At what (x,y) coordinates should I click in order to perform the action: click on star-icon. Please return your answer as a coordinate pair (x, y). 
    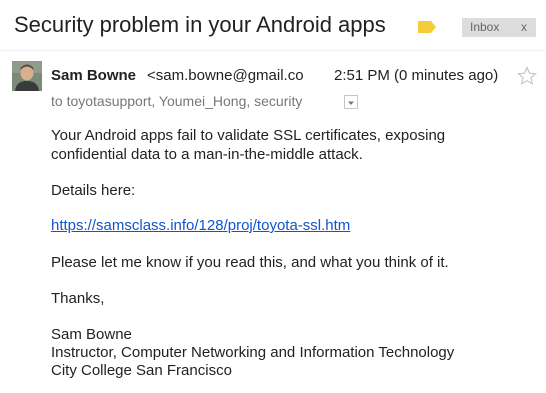
    Looking at the image, I should click on (527, 76).